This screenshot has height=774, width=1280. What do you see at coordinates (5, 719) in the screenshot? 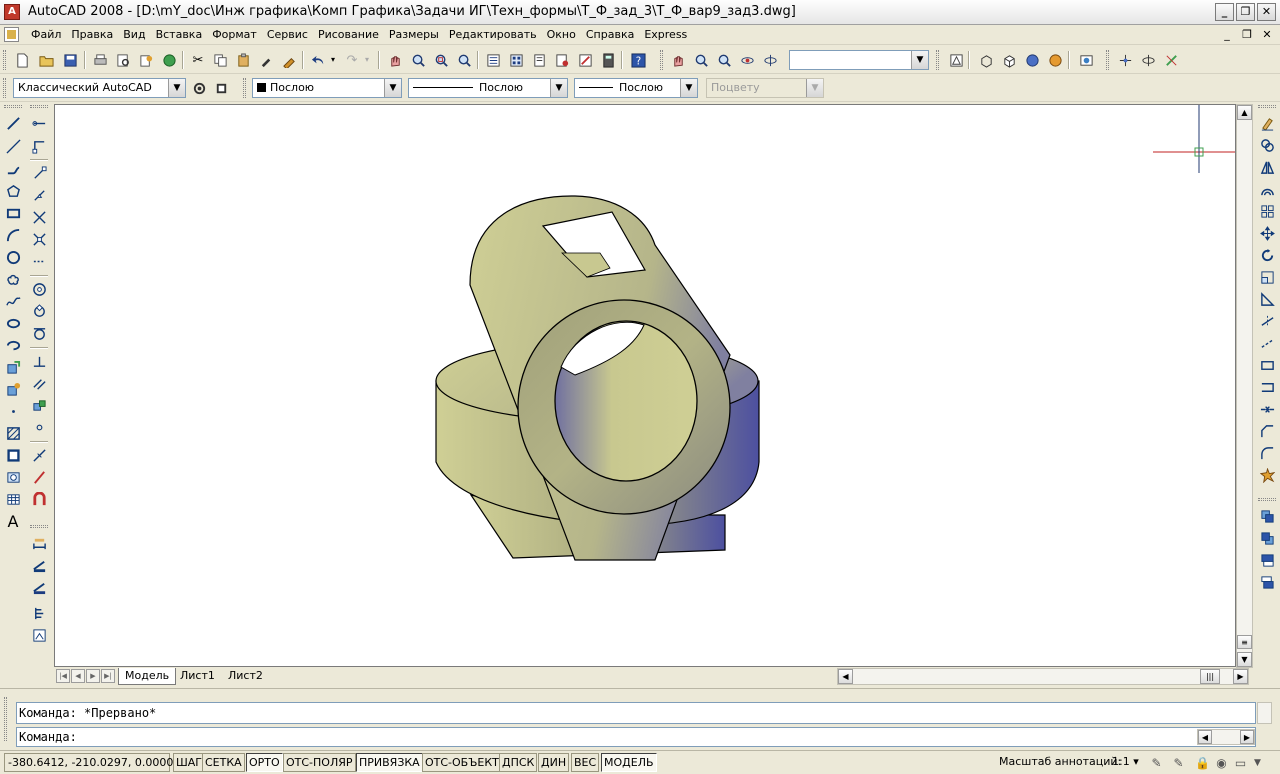
I see `command-grip` at bounding box center [5, 719].